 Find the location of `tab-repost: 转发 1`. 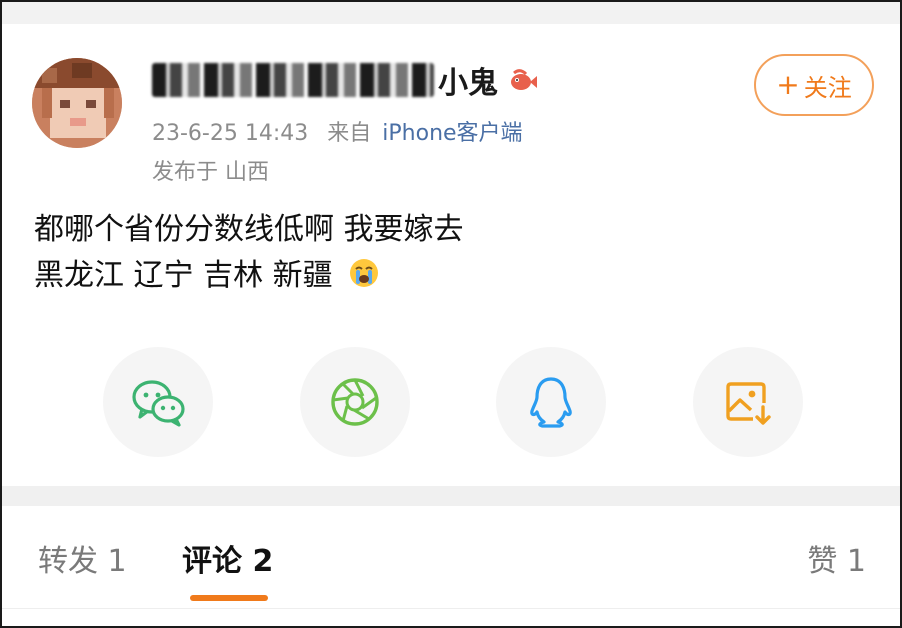

tab-repost: 转发 1 is located at coordinates (82, 558).